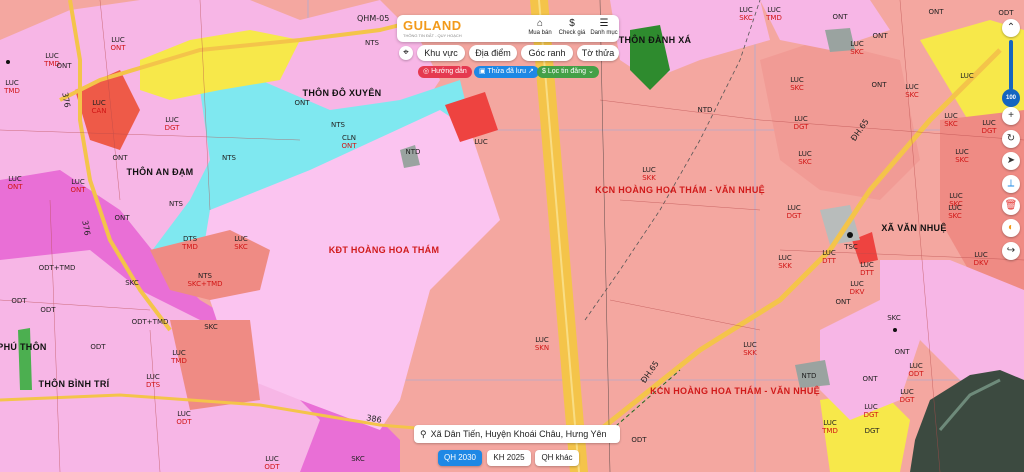 The width and height of the screenshot is (1024, 472). I want to click on locate-button: ⌖, so click(406, 53).